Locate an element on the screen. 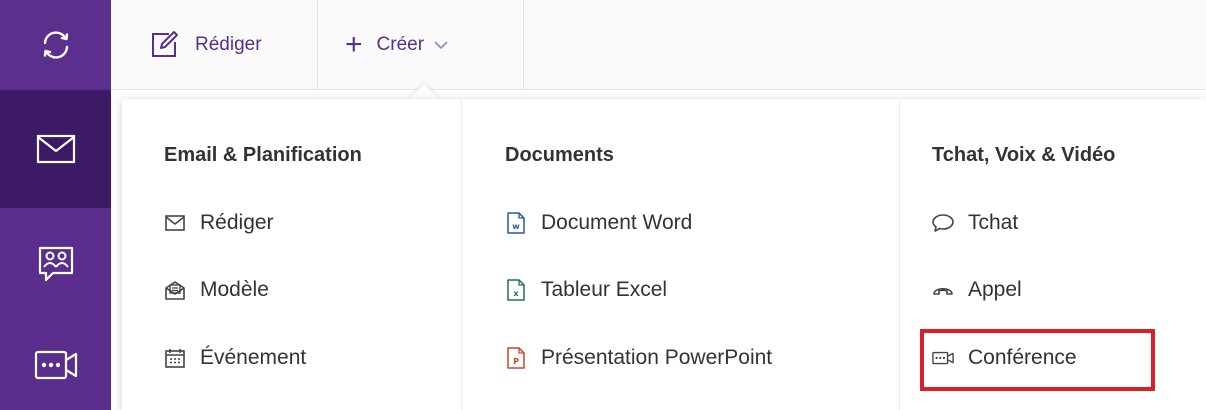  calendar-icon is located at coordinates (175, 358).